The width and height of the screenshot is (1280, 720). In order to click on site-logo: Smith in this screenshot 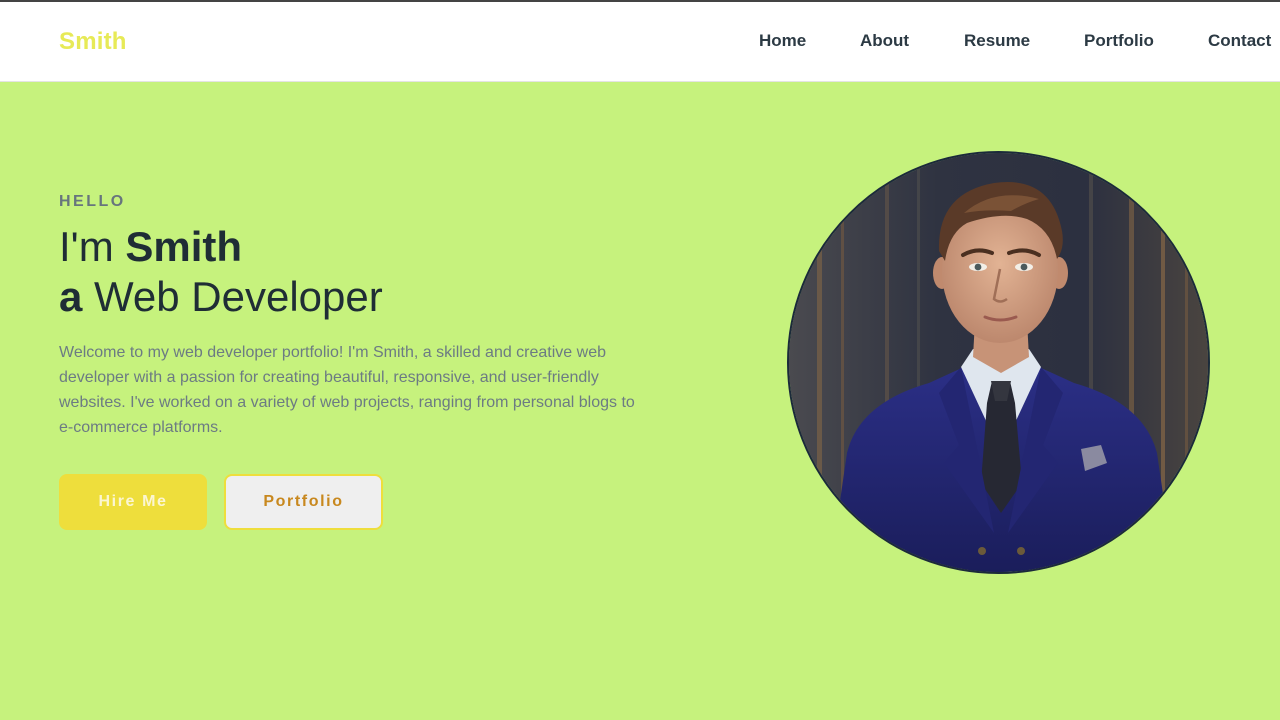, I will do `click(93, 42)`.